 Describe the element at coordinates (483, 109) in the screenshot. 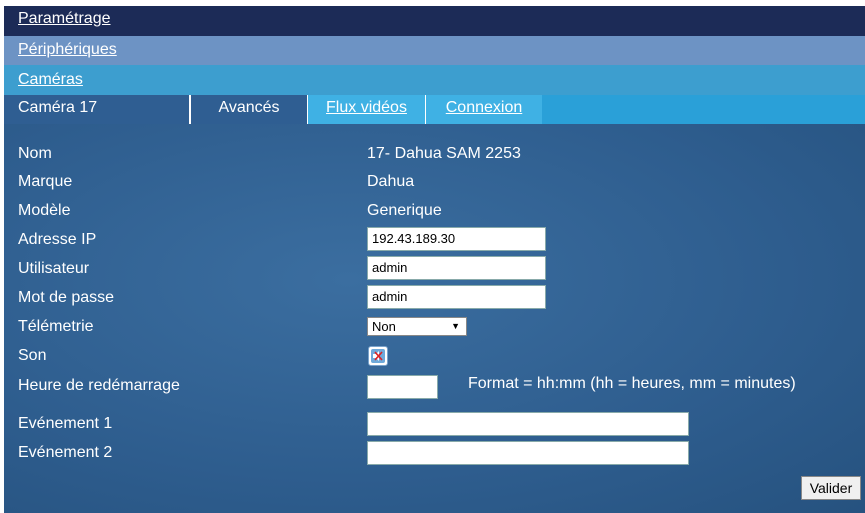

I see `tab-connexion: Connexion` at that location.